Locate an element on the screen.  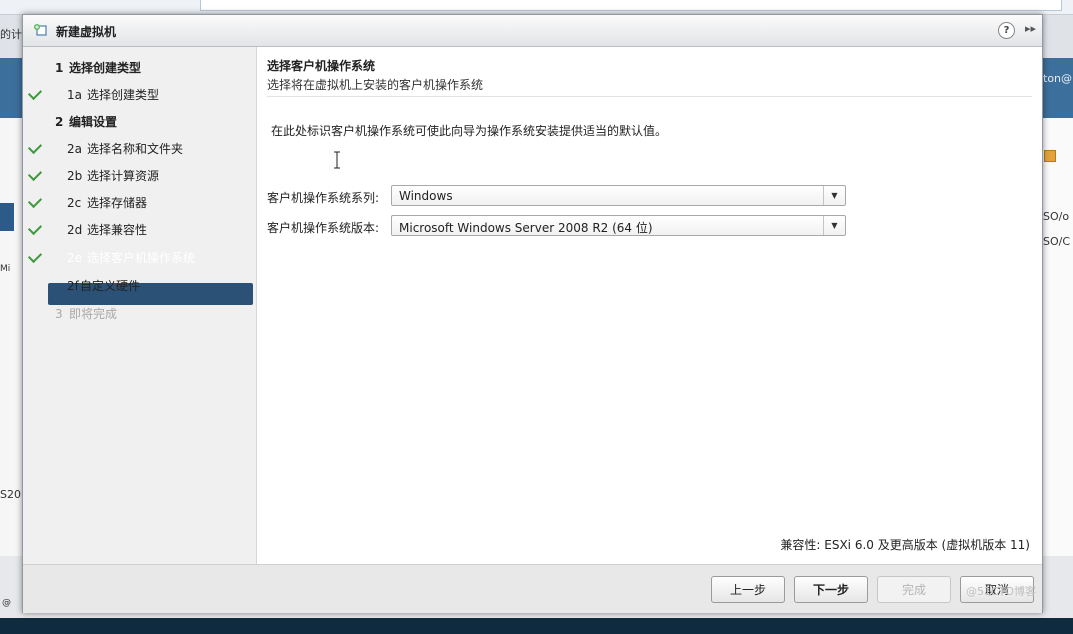
finish-button: 完成 is located at coordinates (914, 589).